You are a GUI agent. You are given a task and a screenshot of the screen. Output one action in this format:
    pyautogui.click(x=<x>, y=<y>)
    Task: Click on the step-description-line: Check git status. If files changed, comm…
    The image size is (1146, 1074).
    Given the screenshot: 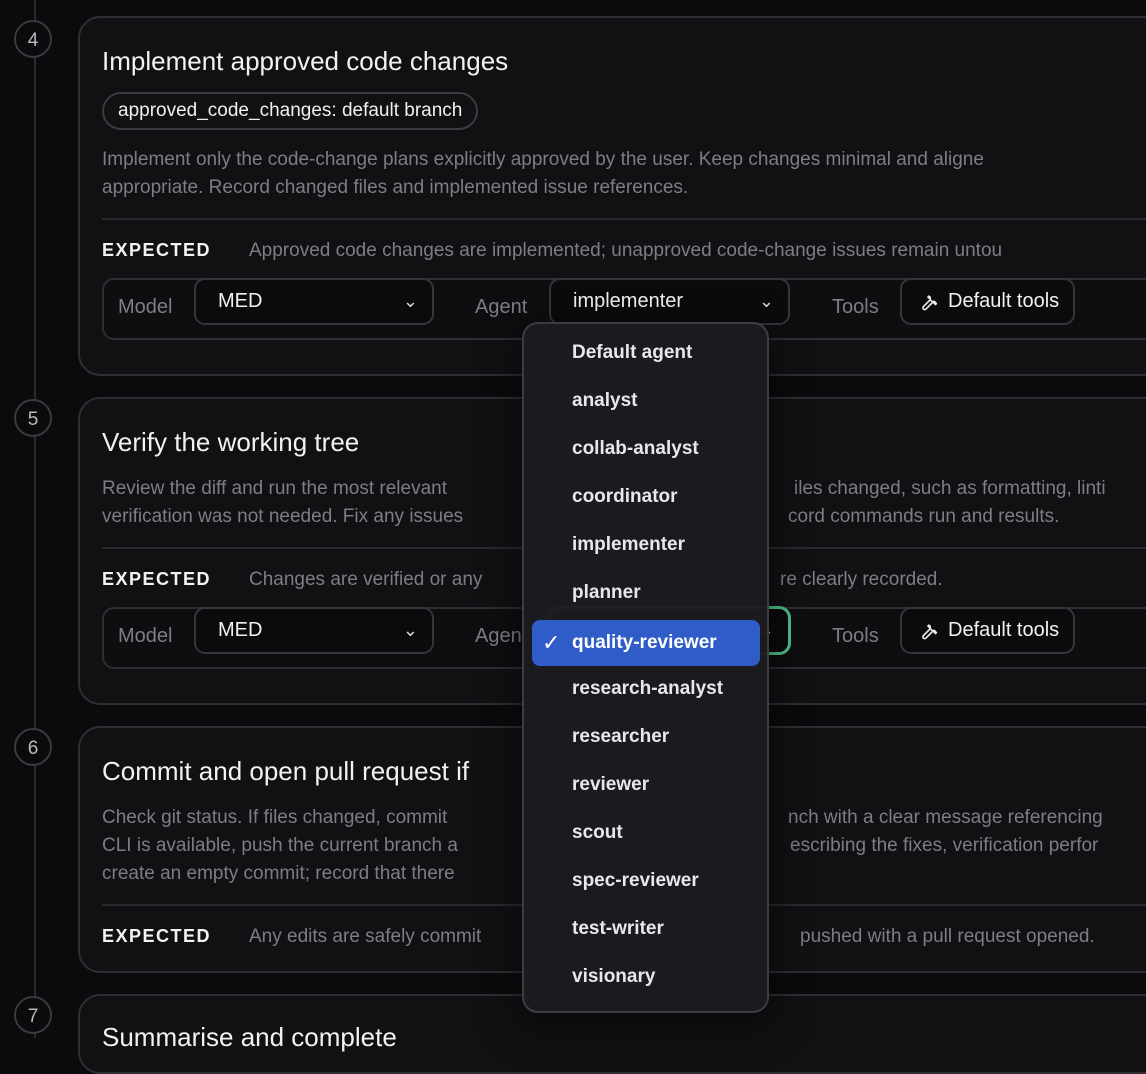 What is the action you would take?
    pyautogui.click(x=275, y=817)
    